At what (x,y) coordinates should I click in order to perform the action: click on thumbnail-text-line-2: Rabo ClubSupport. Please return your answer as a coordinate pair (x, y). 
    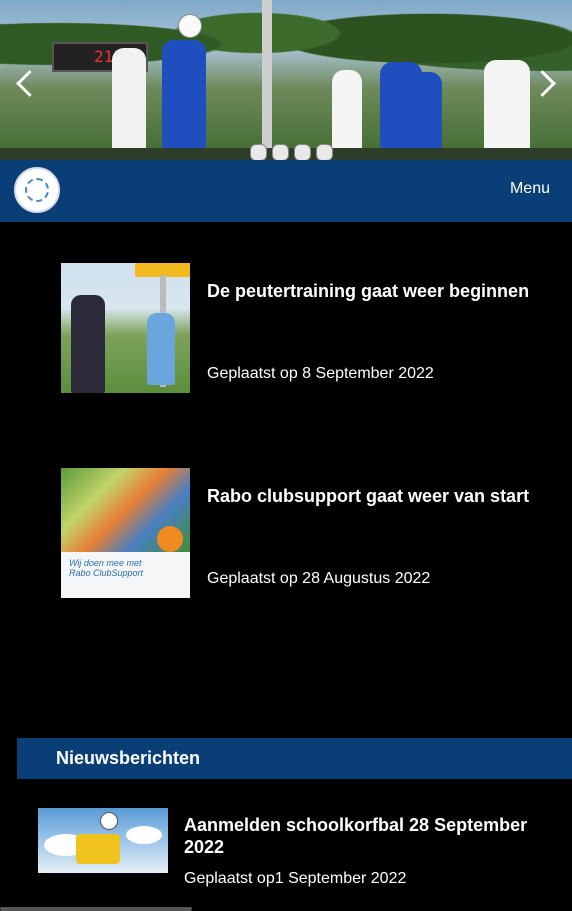
    Looking at the image, I should click on (106, 573).